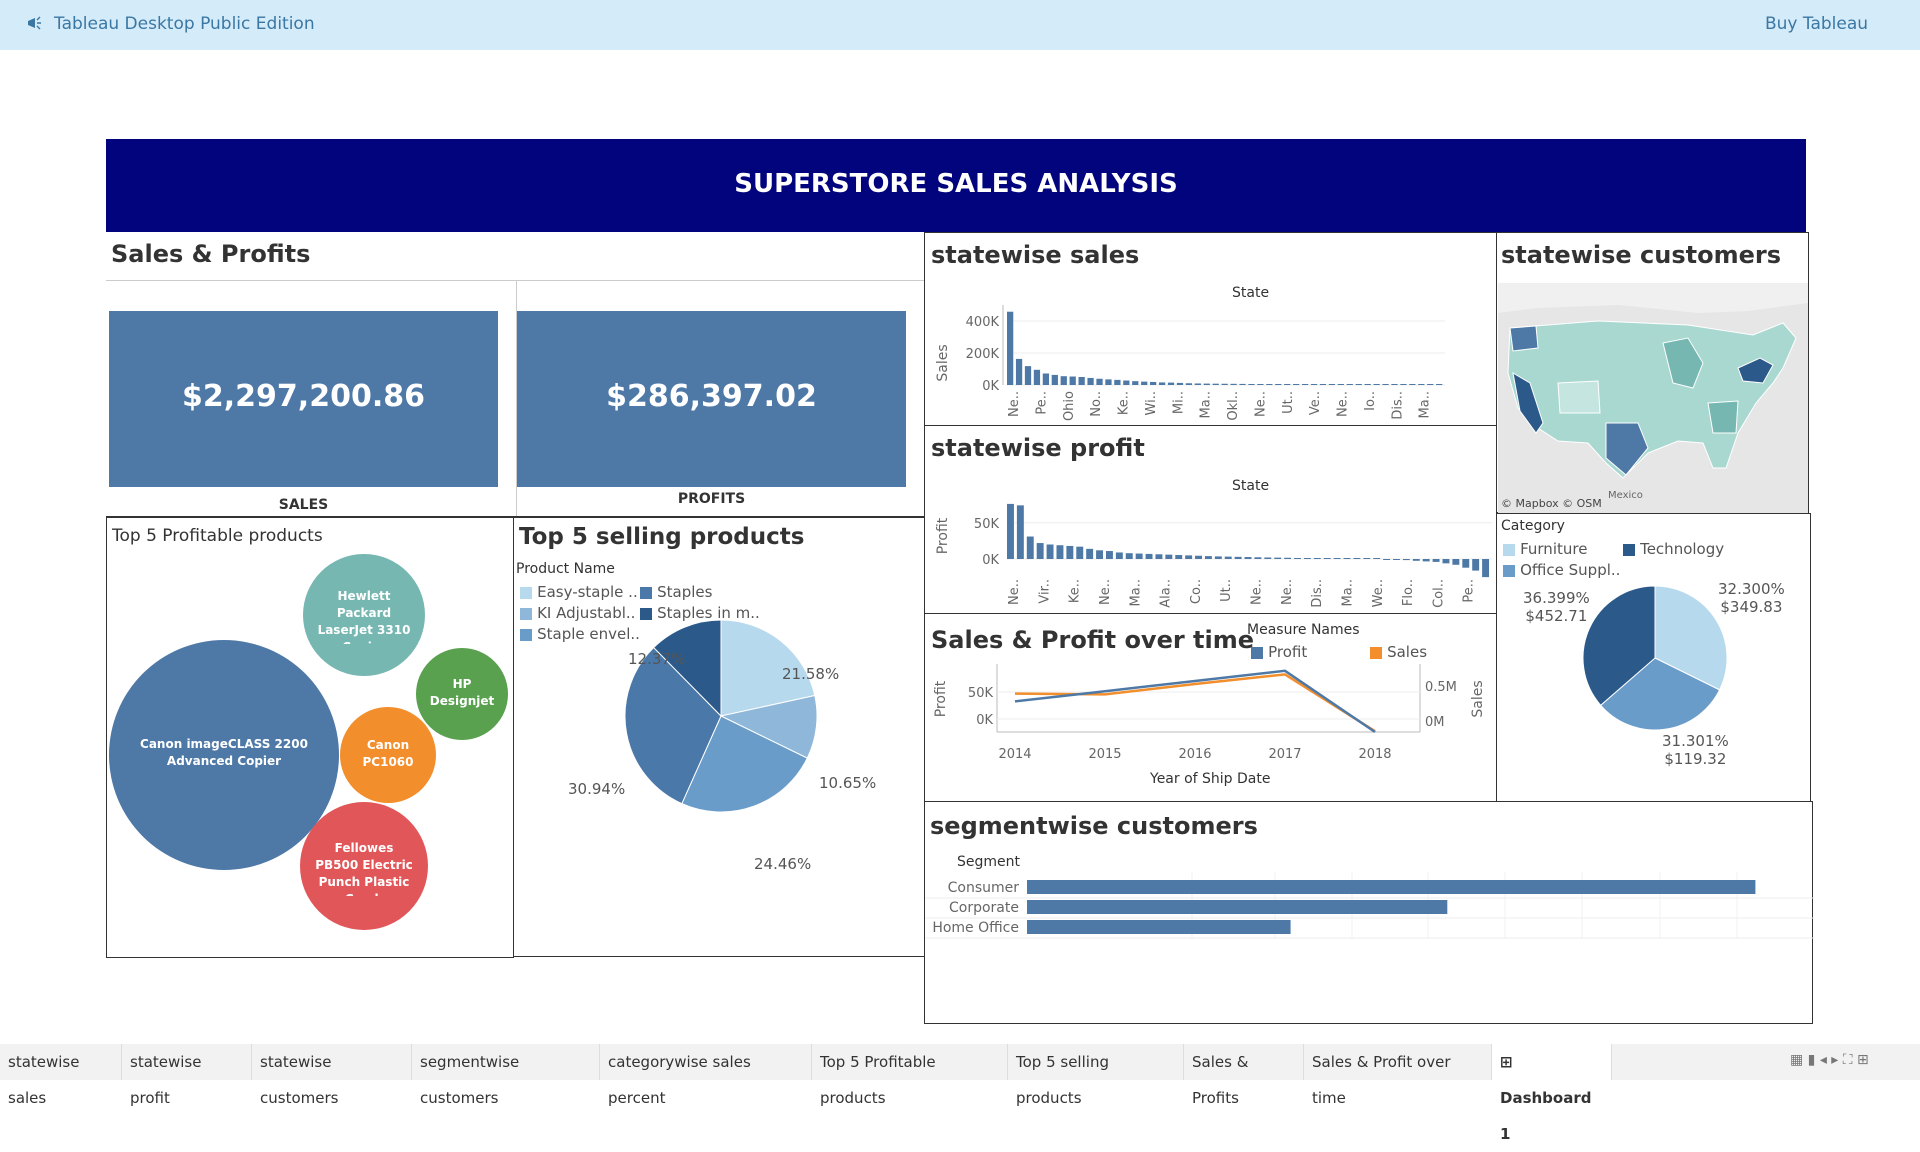 The width and height of the screenshot is (1920, 1152). I want to click on profit-line, so click(1195, 701).